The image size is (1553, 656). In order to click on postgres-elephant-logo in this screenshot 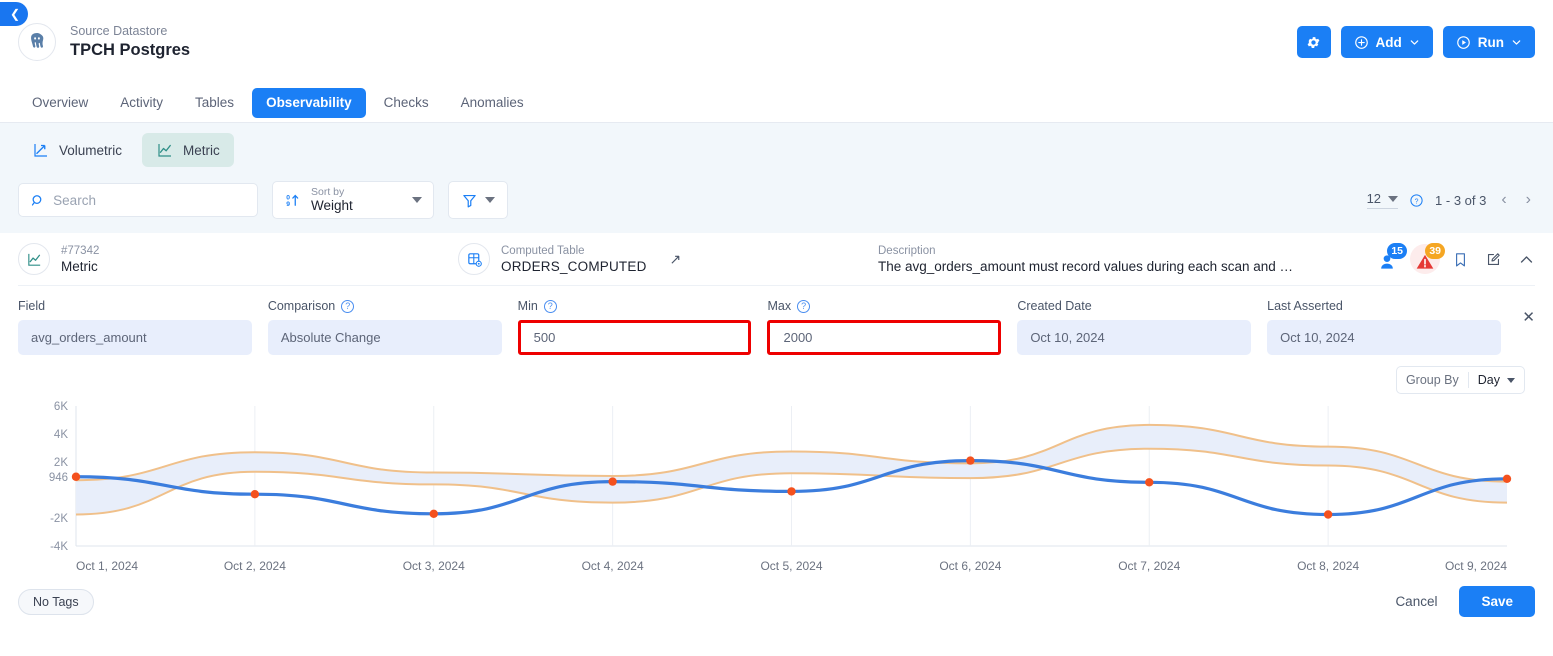, I will do `click(37, 40)`.